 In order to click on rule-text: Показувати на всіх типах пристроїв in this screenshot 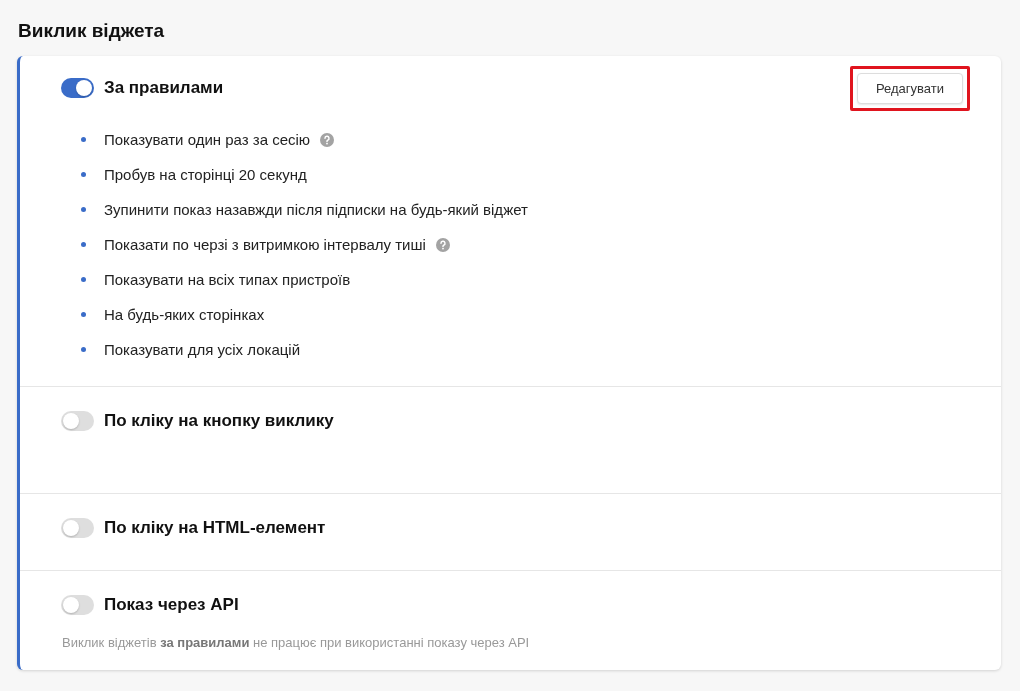, I will do `click(227, 279)`.